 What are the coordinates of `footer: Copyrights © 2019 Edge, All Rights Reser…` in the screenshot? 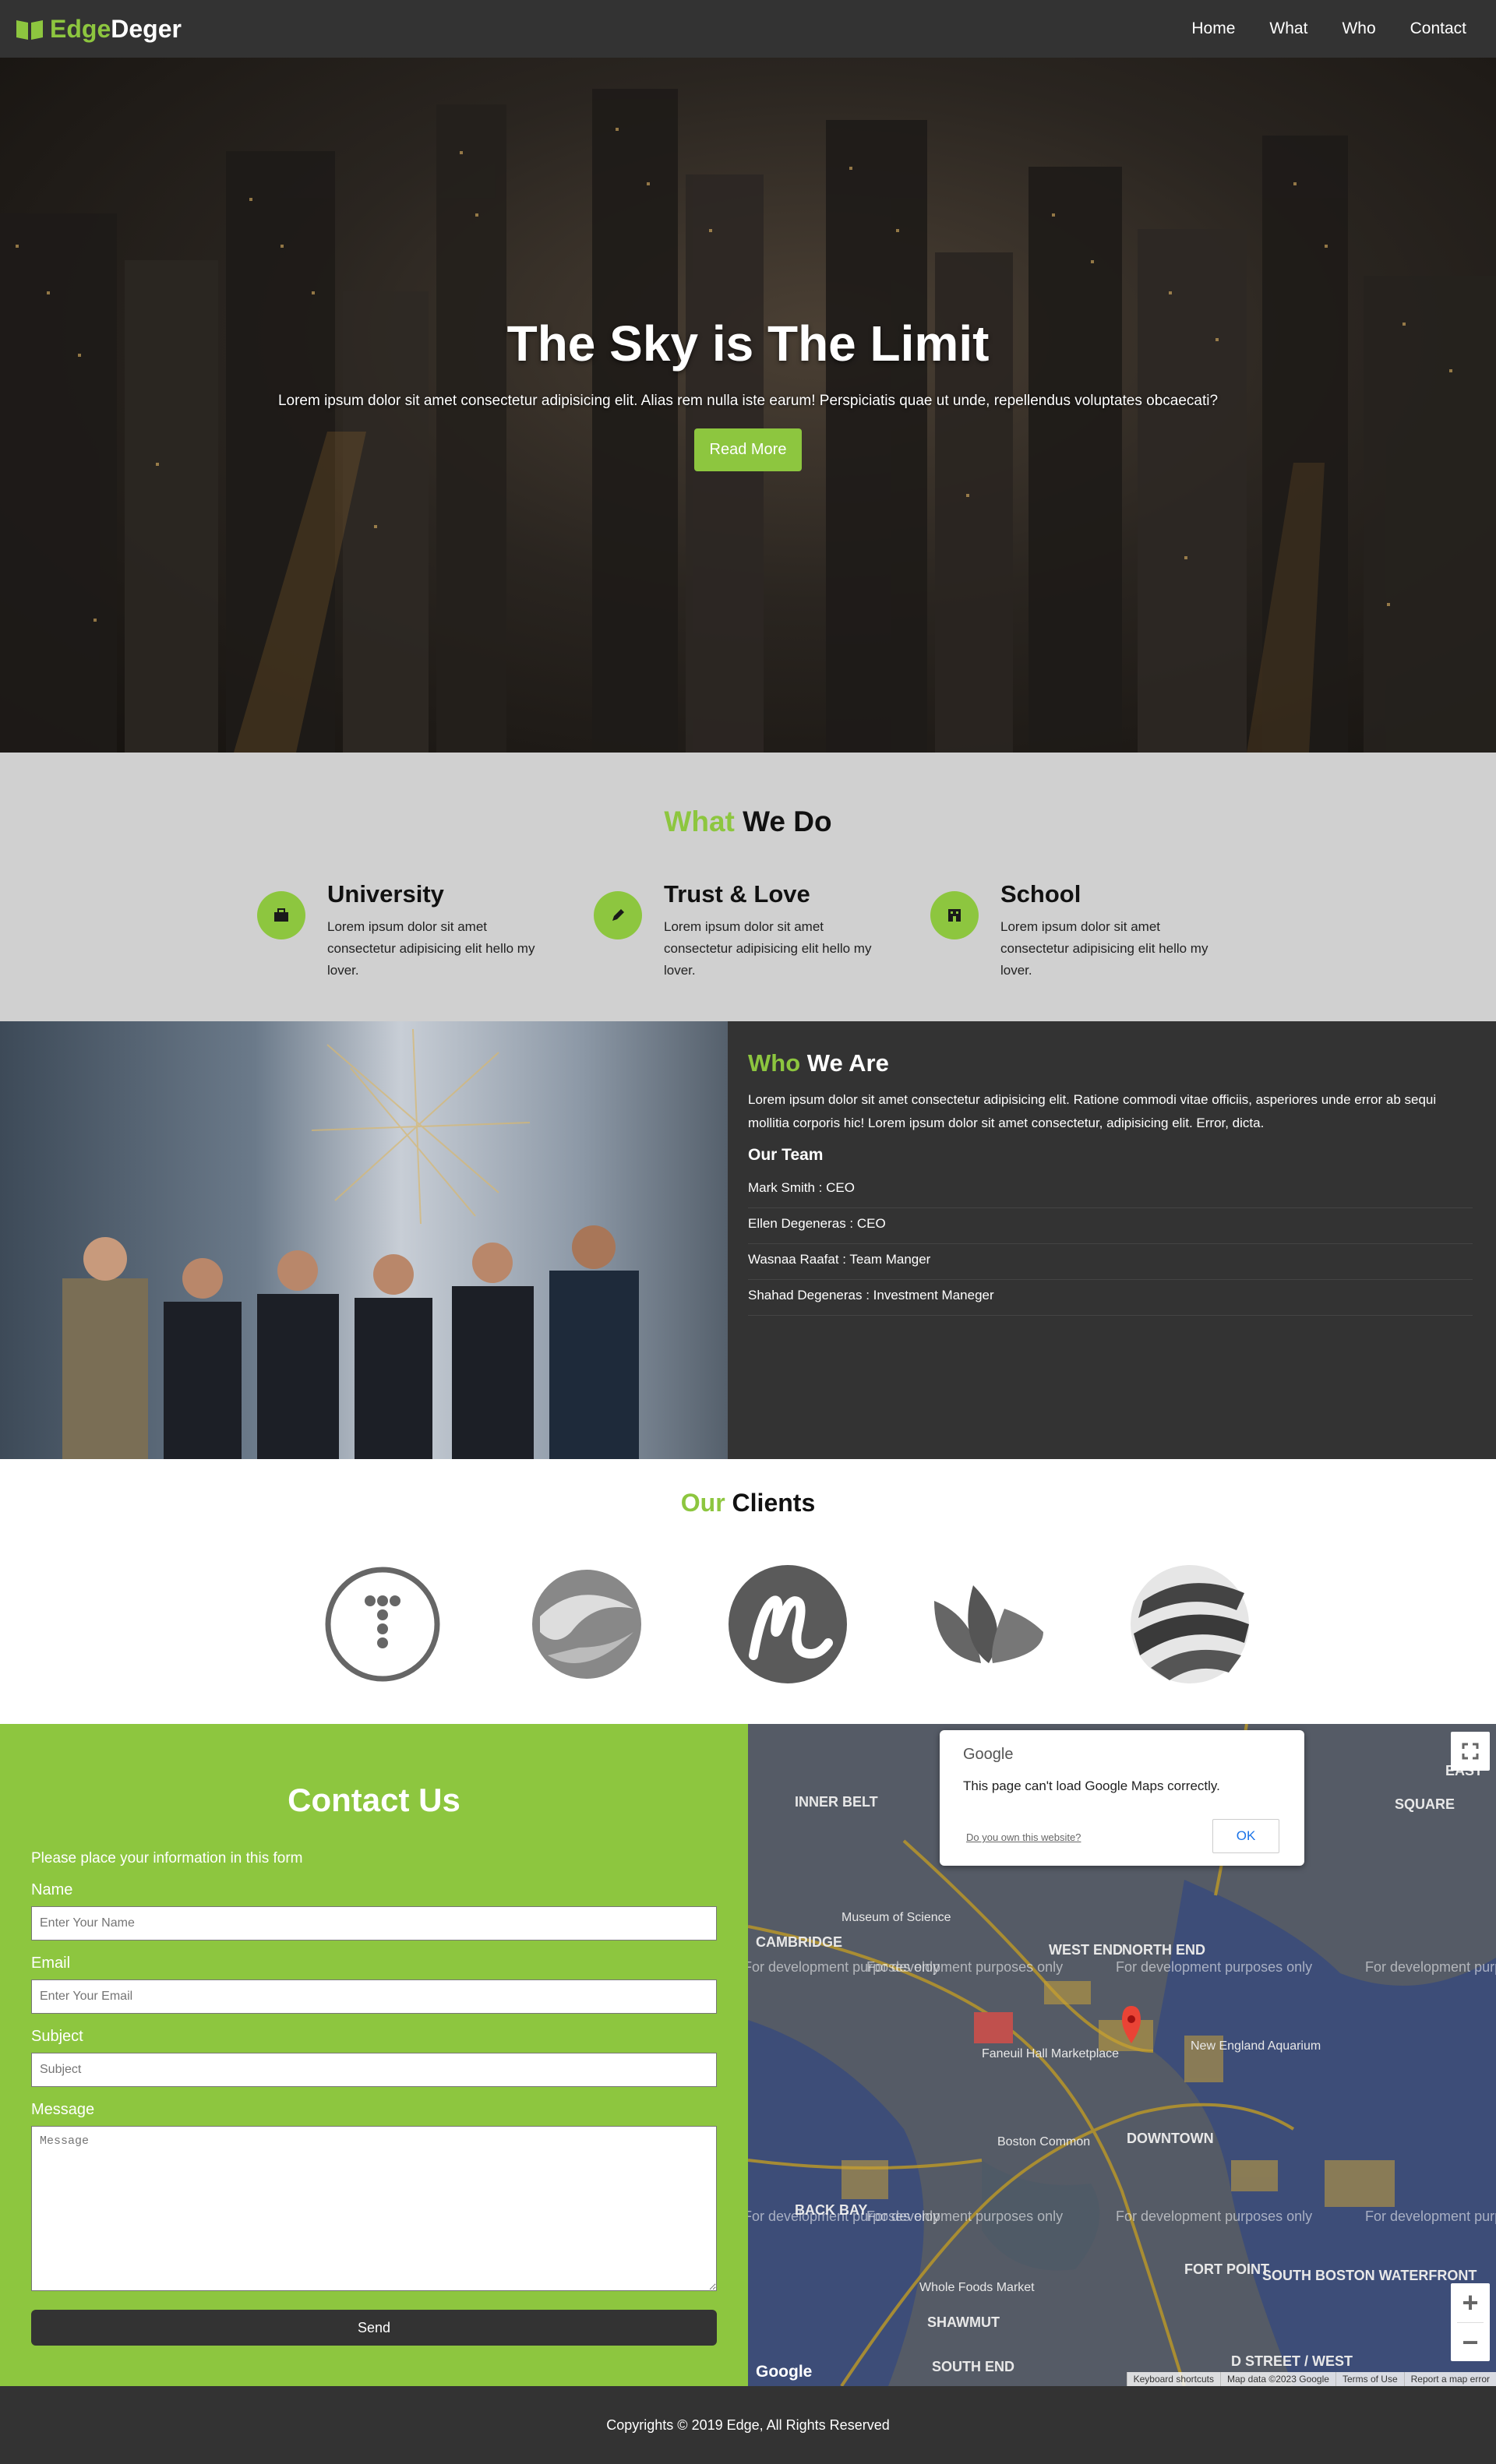 It's located at (748, 2425).